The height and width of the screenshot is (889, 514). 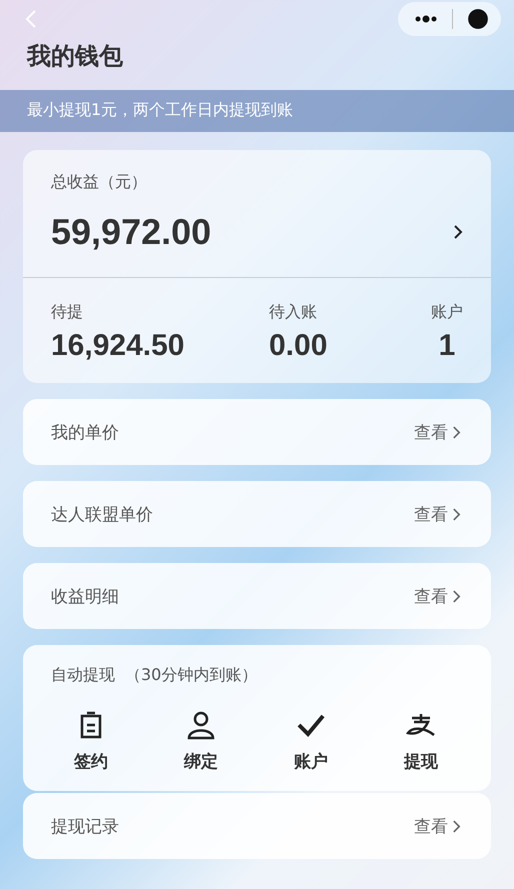 What do you see at coordinates (201, 741) in the screenshot?
I see `action-button: 绑定` at bounding box center [201, 741].